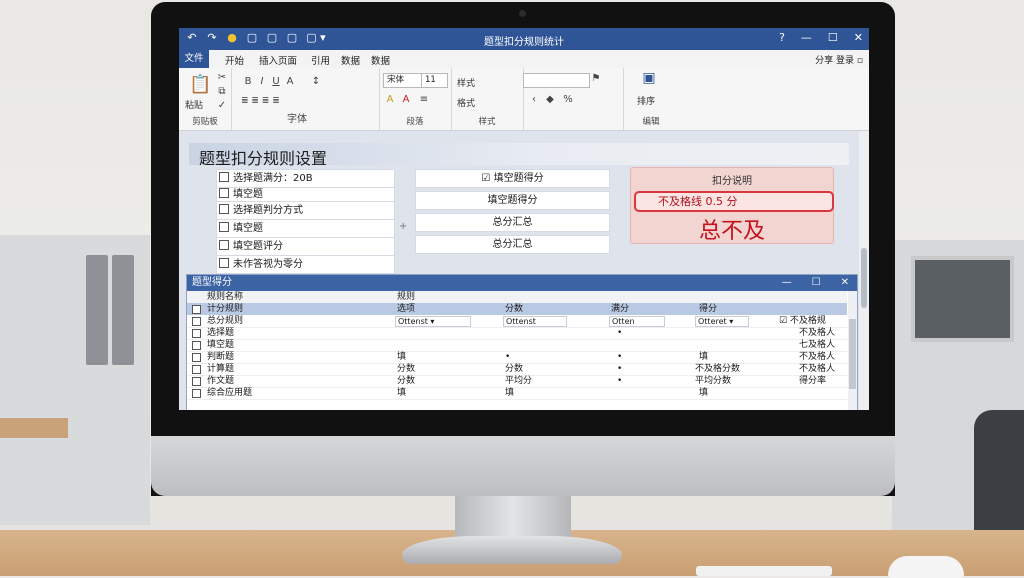  Describe the element at coordinates (821, 37) in the screenshot. I see `window-controls: ? — ☐ ✕` at that location.